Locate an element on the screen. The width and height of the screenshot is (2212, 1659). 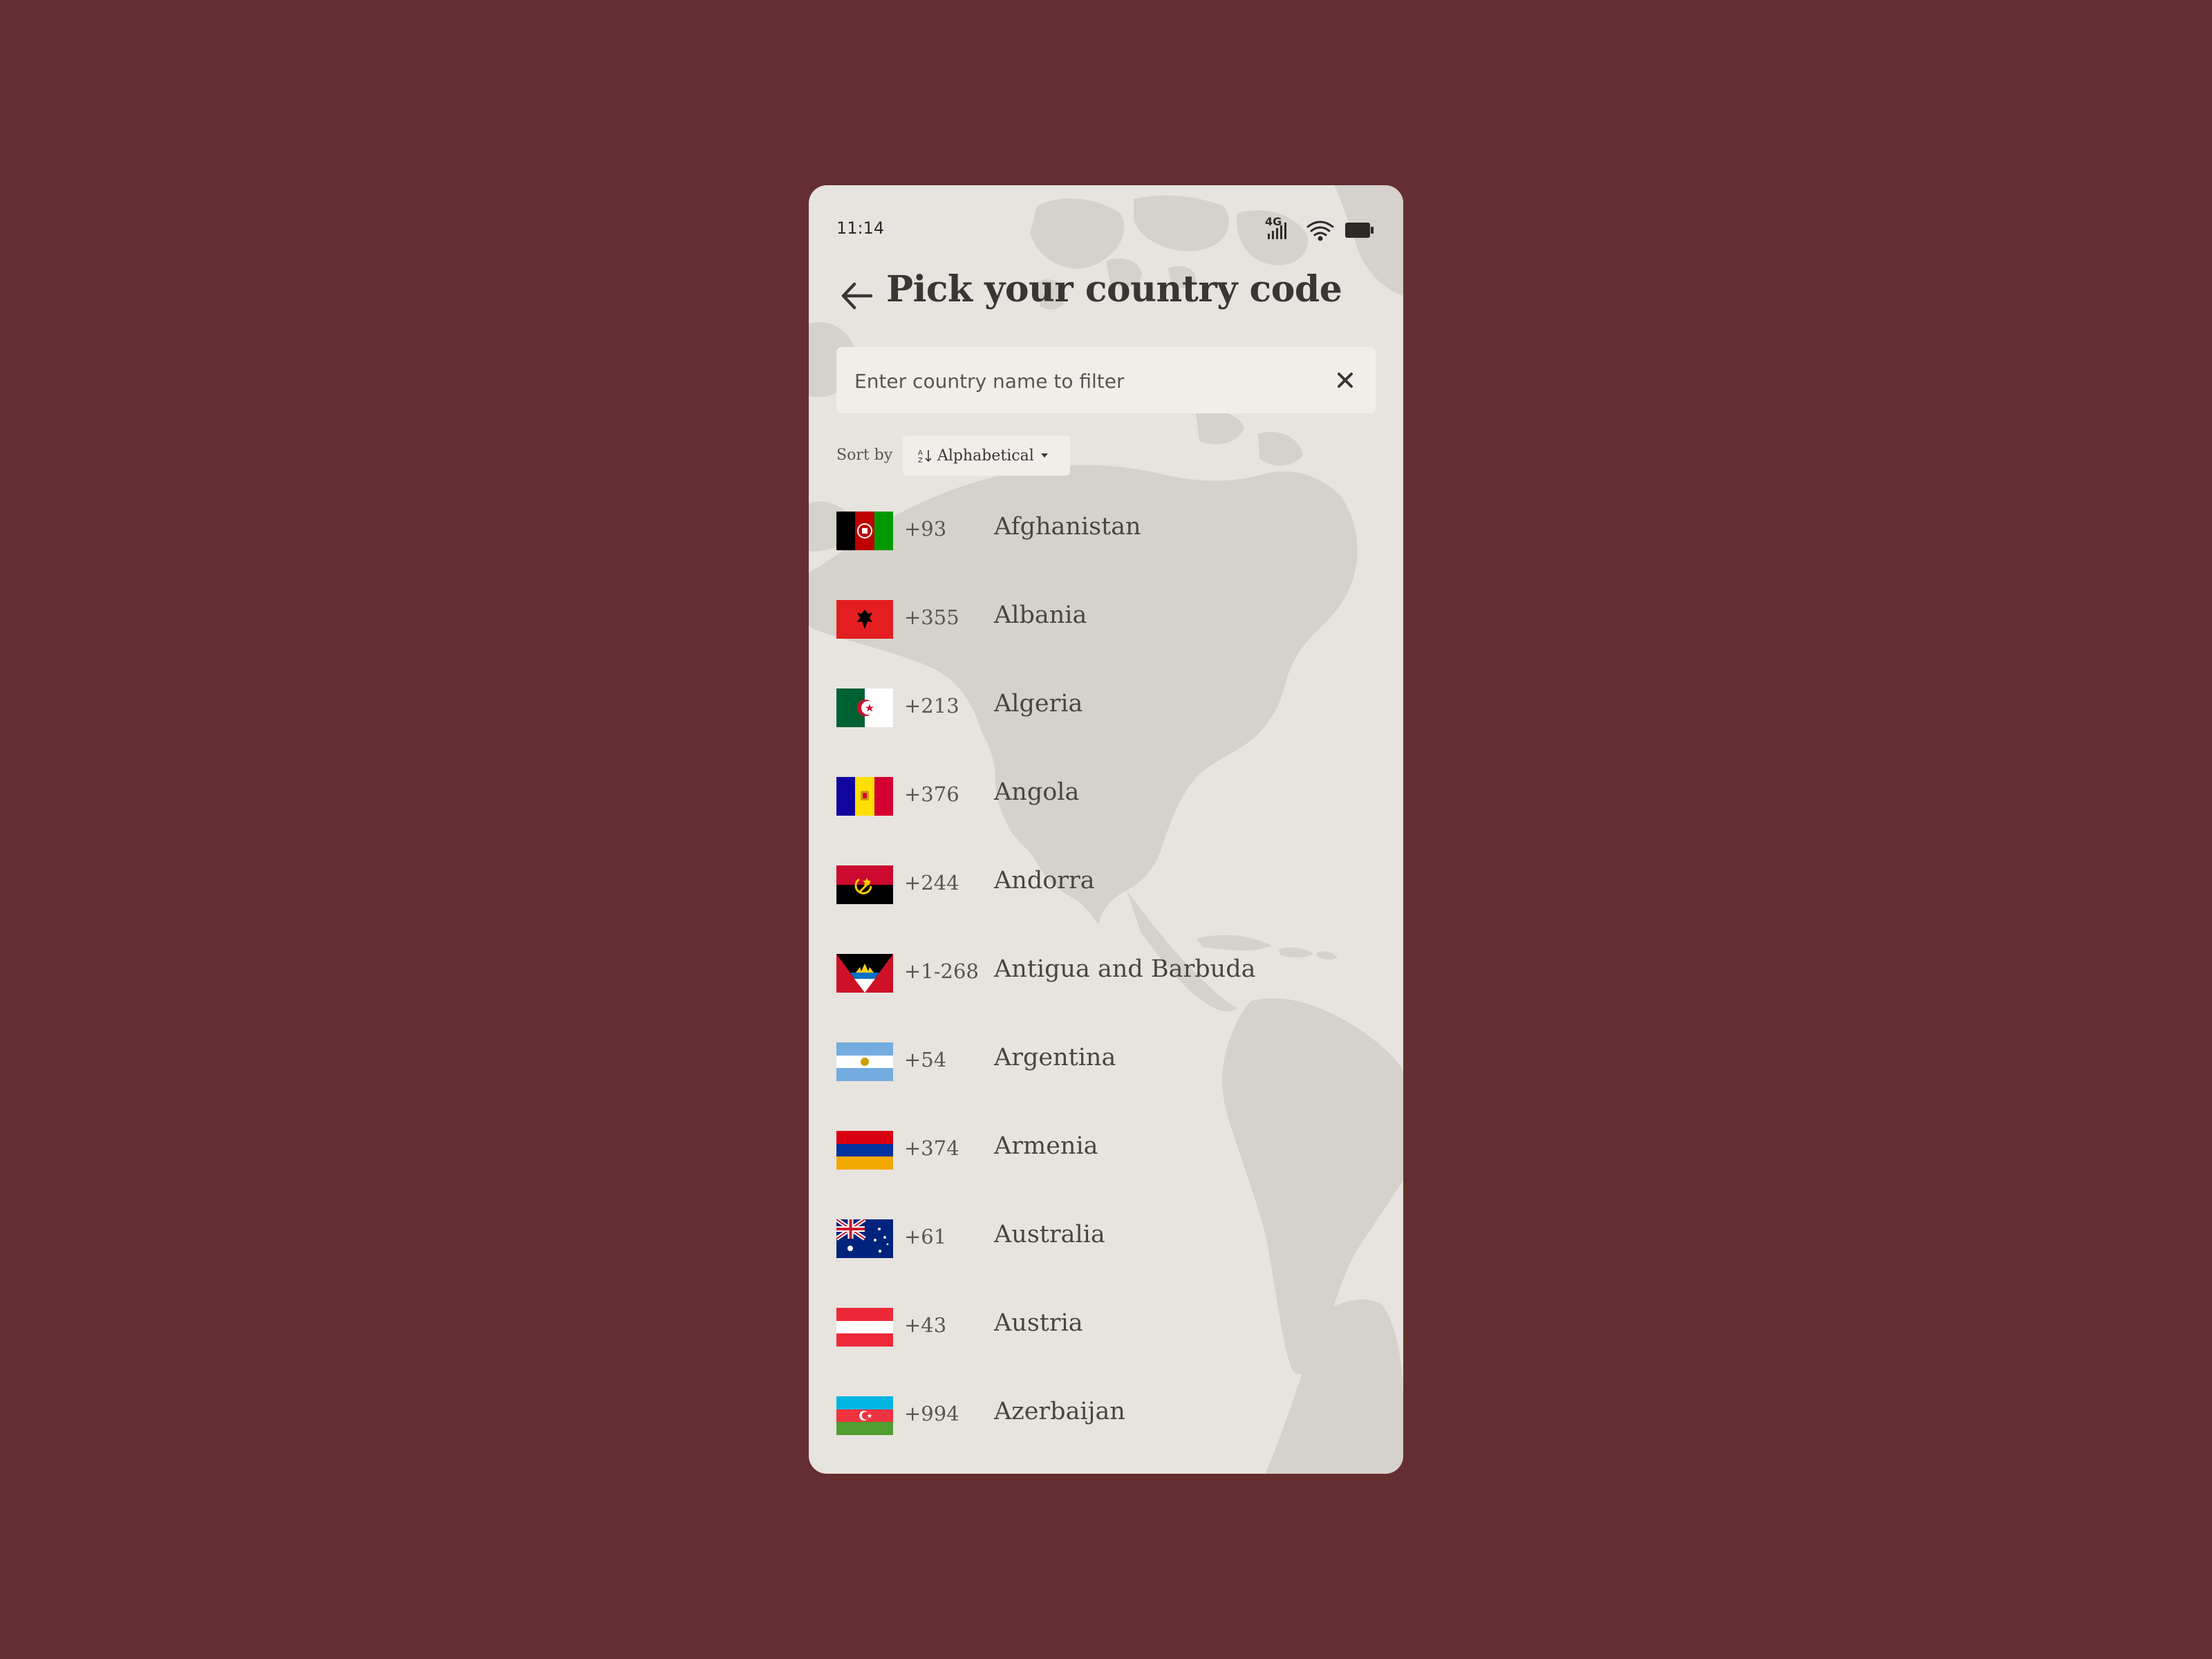
dial-code: +355 is located at coordinates (931, 617).